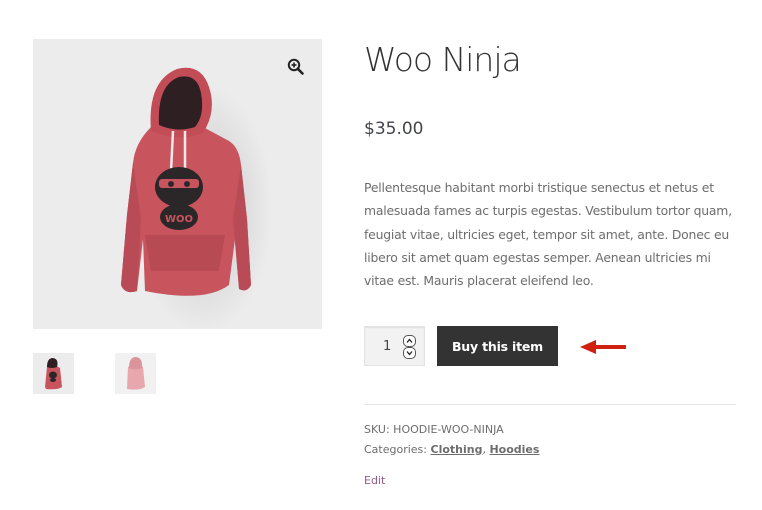 Image resolution: width=762 pixels, height=510 pixels. What do you see at coordinates (409, 341) in the screenshot?
I see `quantity-increase-icon` at bounding box center [409, 341].